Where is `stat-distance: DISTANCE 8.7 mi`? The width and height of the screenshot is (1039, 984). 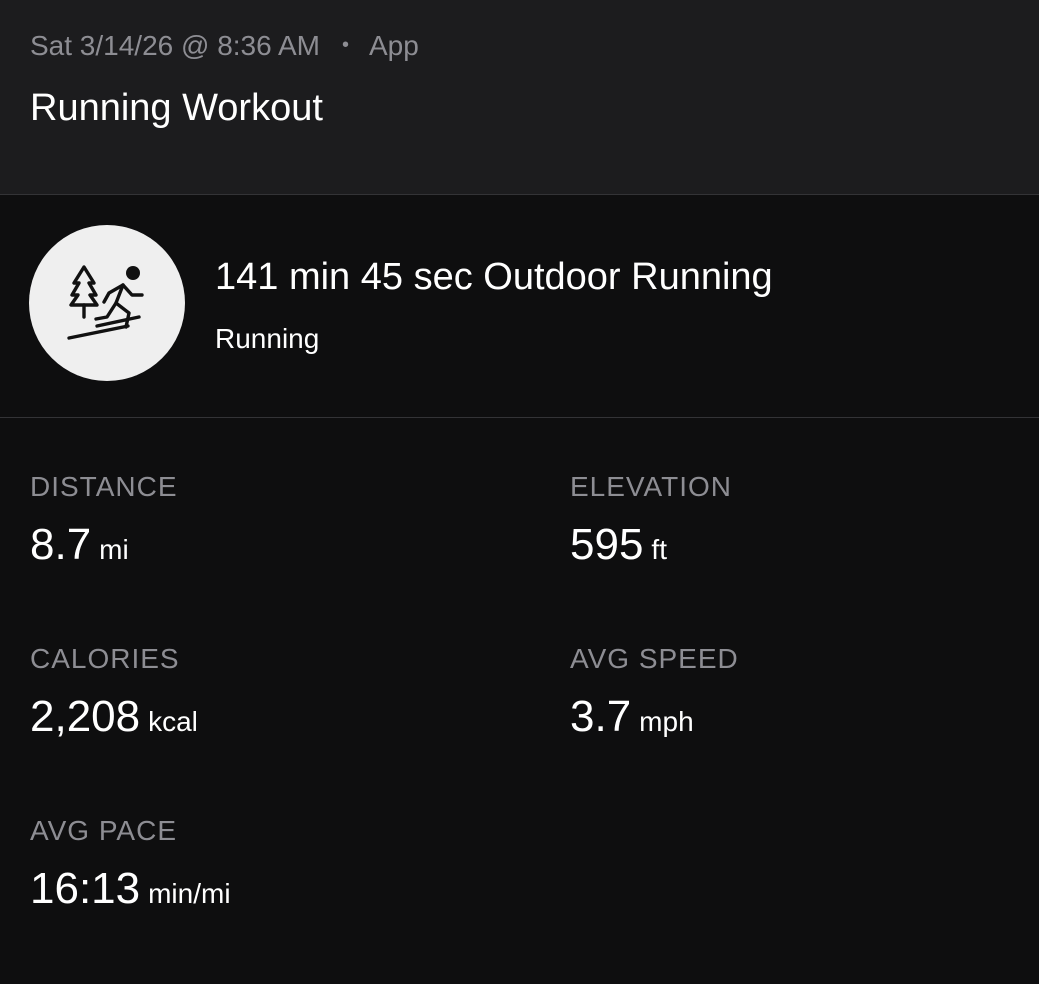
stat-distance: DISTANCE 8.7 mi is located at coordinates (260, 525).